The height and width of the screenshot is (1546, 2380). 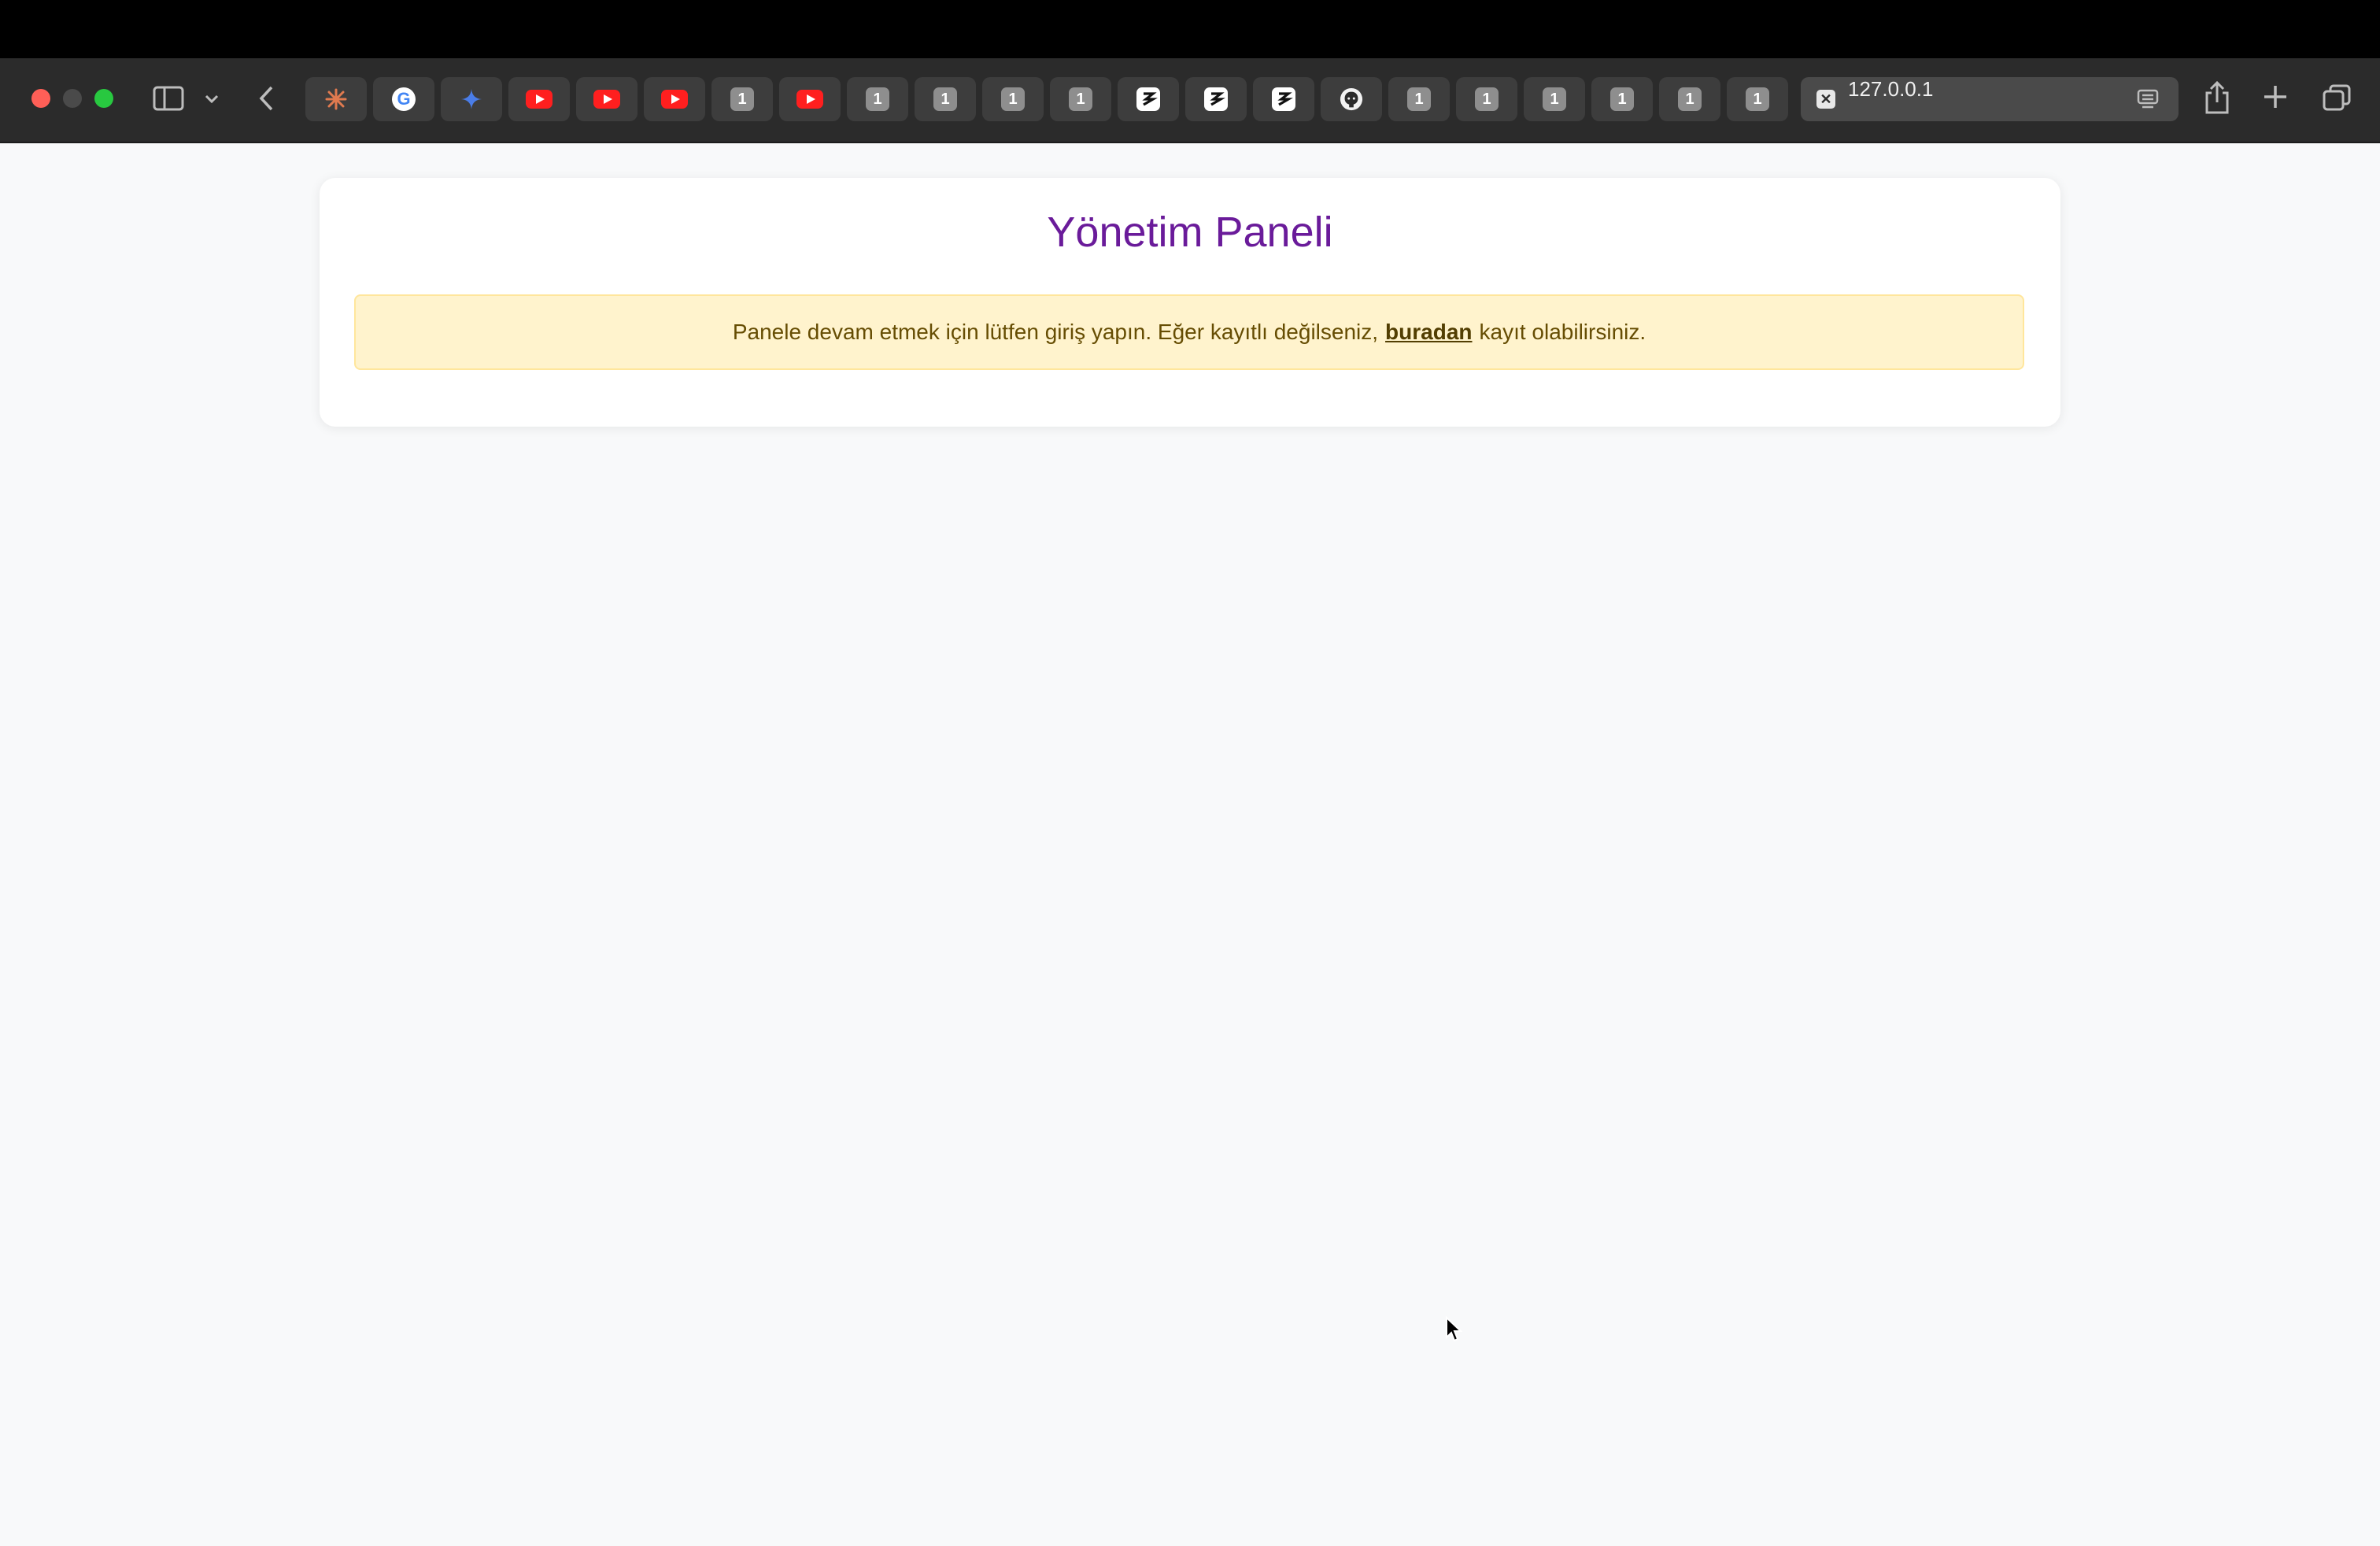 I want to click on sidebar-toggle-icon, so click(x=168, y=98).